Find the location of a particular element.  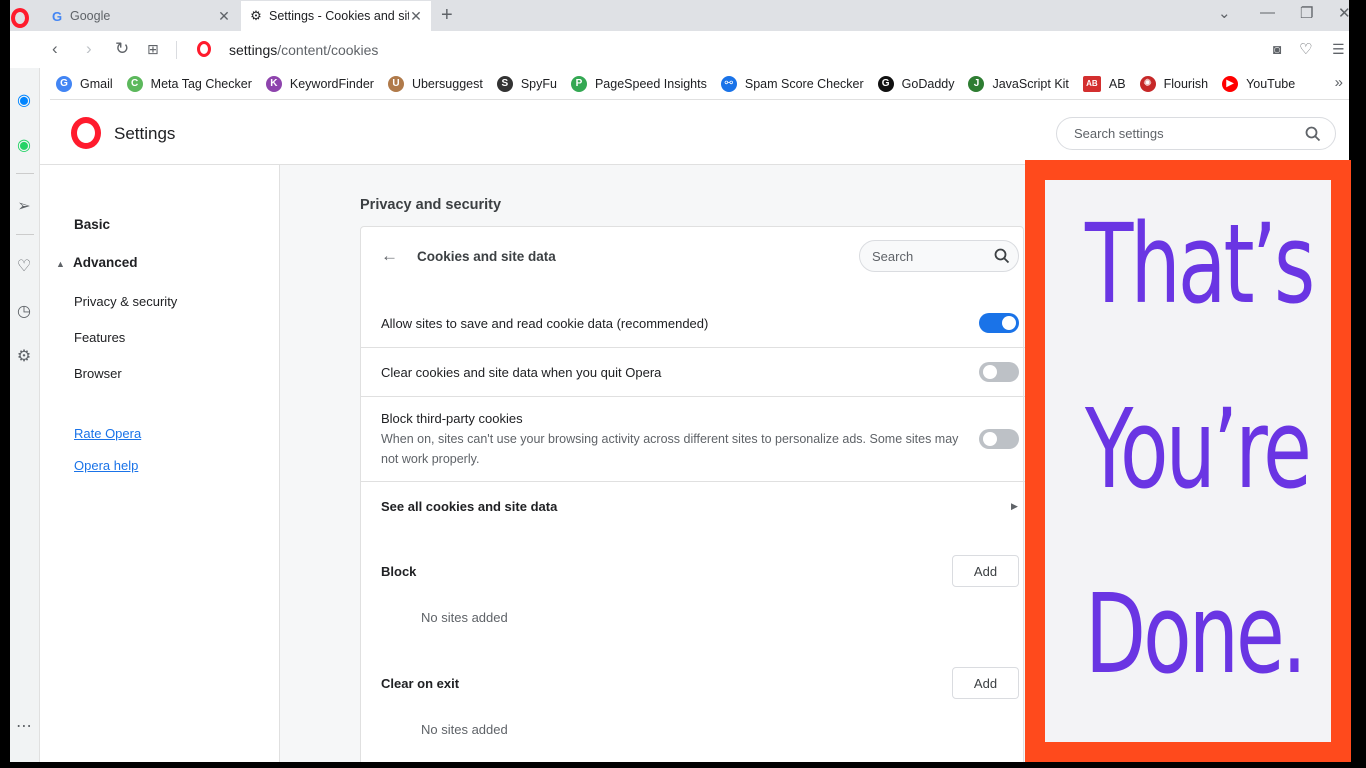

bookmark-item: J JavaScript Kit is located at coordinates (1018, 83).